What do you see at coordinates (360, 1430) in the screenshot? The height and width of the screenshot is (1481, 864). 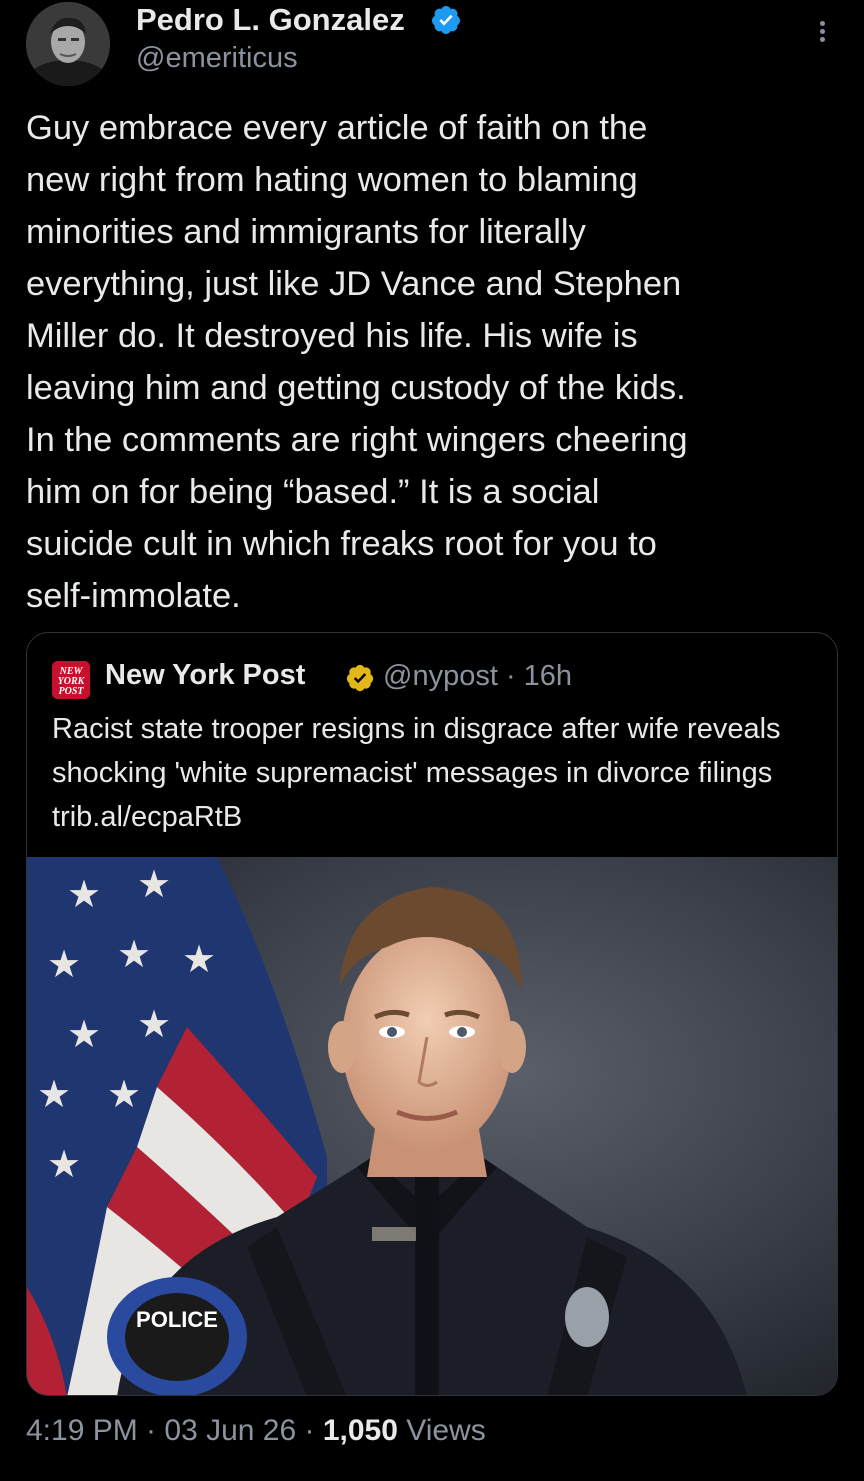 I see `views-count: 1,050` at bounding box center [360, 1430].